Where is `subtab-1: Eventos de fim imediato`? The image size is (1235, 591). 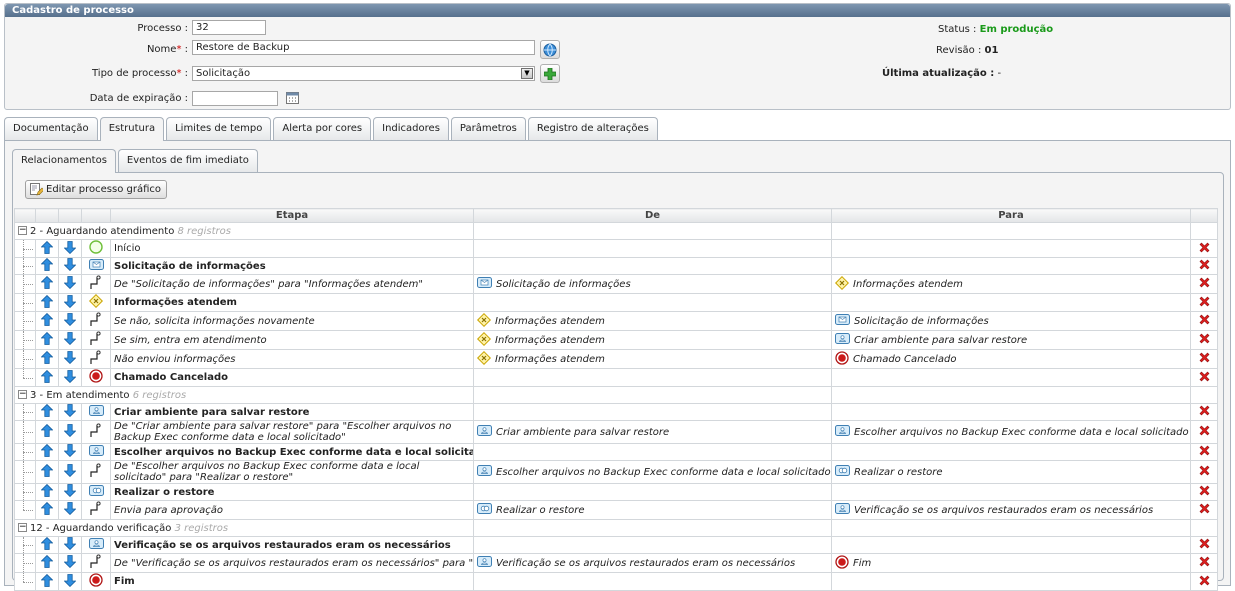 subtab-1: Eventos de fim imediato is located at coordinates (187, 160).